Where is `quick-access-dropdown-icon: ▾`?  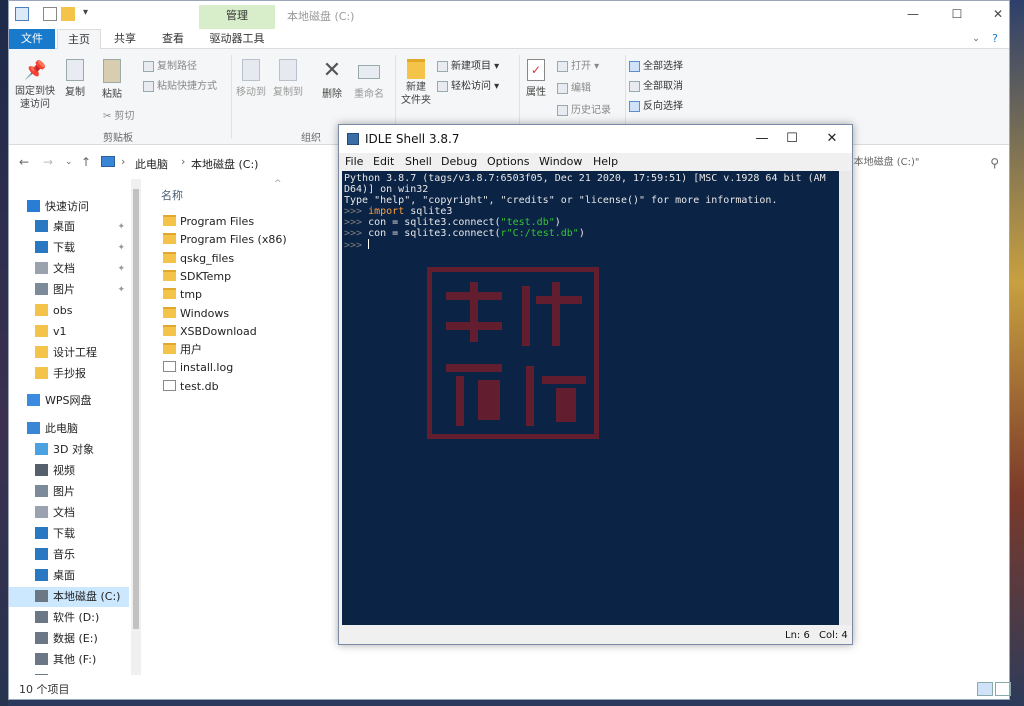 quick-access-dropdown-icon: ▾ is located at coordinates (85, 15).